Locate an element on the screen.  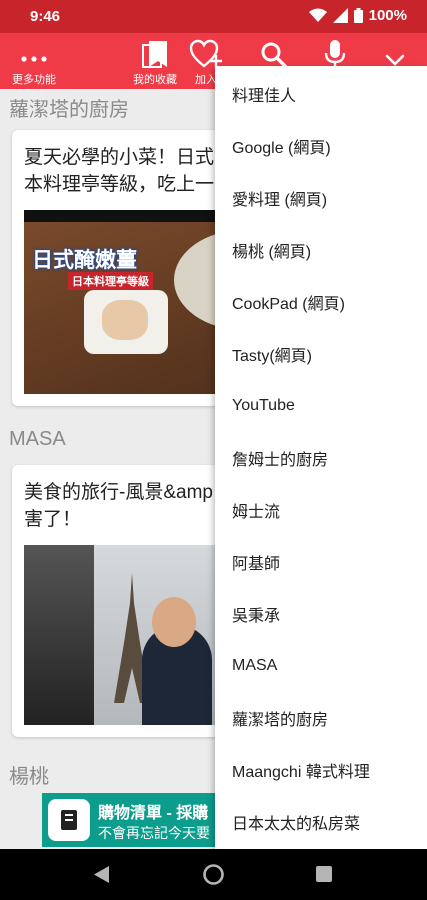
banner-title: 購物清單 - 採購 is located at coordinates (153, 813).